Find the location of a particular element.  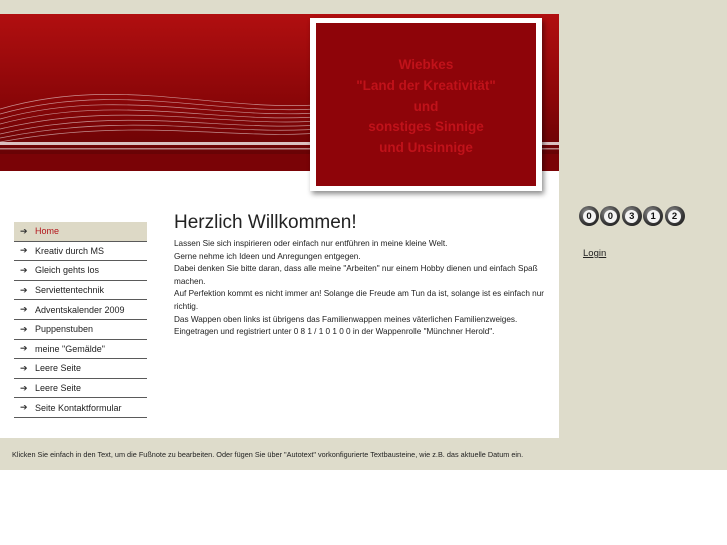

site-title-line: und Unsinnige is located at coordinates (426, 147).